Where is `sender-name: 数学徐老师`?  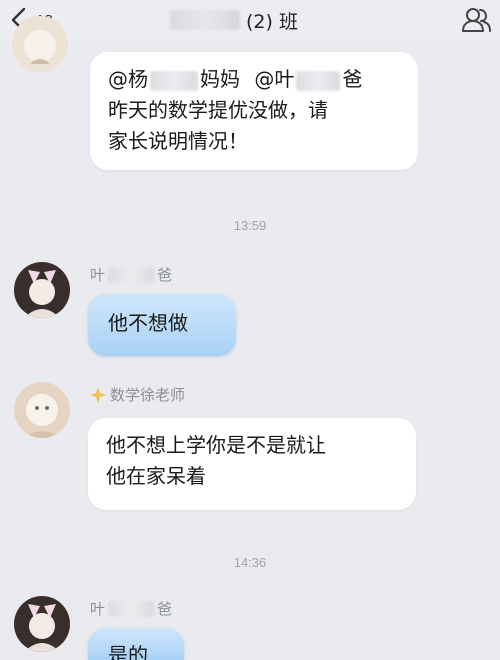 sender-name: 数学徐老师 is located at coordinates (137, 394).